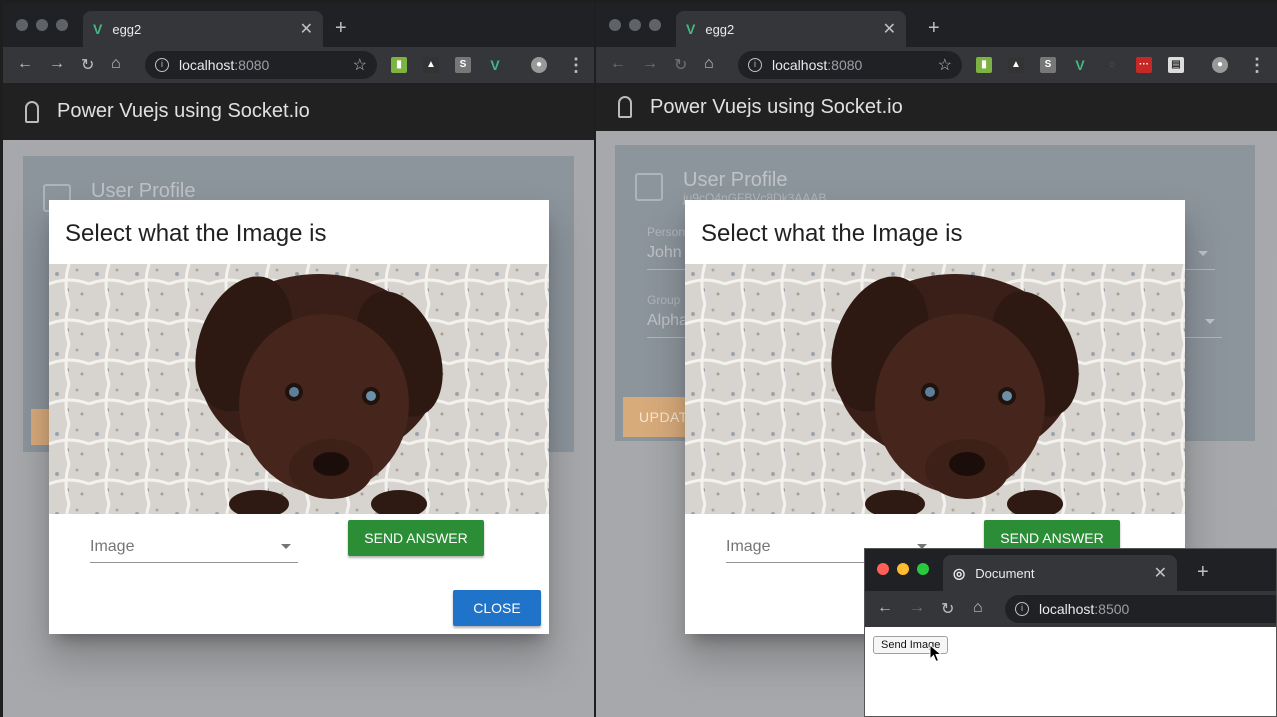 The width and height of the screenshot is (1277, 717). Describe the element at coordinates (1140, 609) in the screenshot. I see `address-bar: i localhost:8500` at that location.